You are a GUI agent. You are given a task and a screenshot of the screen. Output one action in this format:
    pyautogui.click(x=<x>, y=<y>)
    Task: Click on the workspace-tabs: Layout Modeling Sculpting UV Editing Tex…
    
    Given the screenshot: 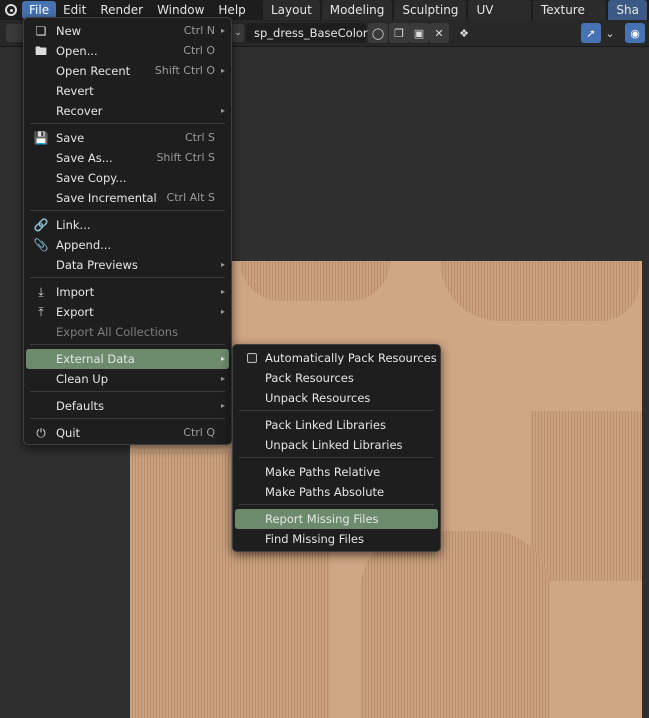 What is the action you would take?
    pyautogui.click(x=456, y=18)
    